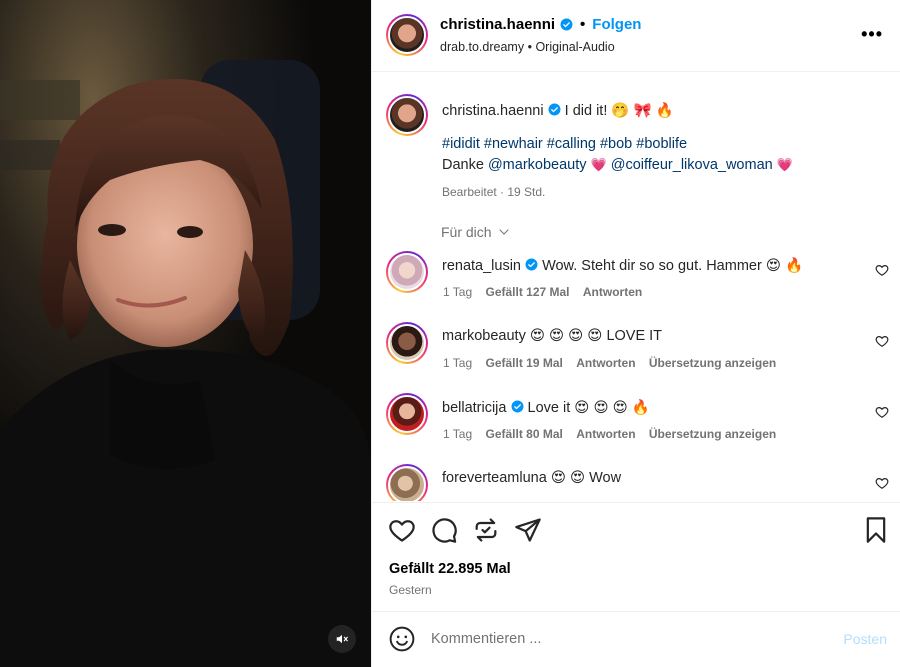 This screenshot has width=900, height=667. What do you see at coordinates (619, 111) in the screenshot?
I see `caption-text: I did it! 🤭 🎀 🔥` at bounding box center [619, 111].